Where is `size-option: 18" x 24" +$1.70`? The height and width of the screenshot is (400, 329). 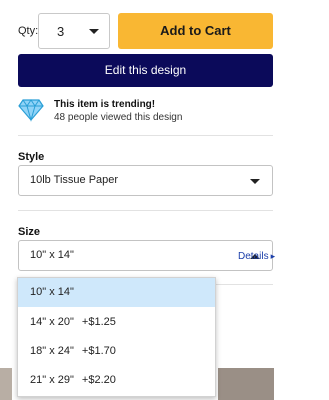 size-option: 18" x 24" +$1.70 is located at coordinates (116, 351).